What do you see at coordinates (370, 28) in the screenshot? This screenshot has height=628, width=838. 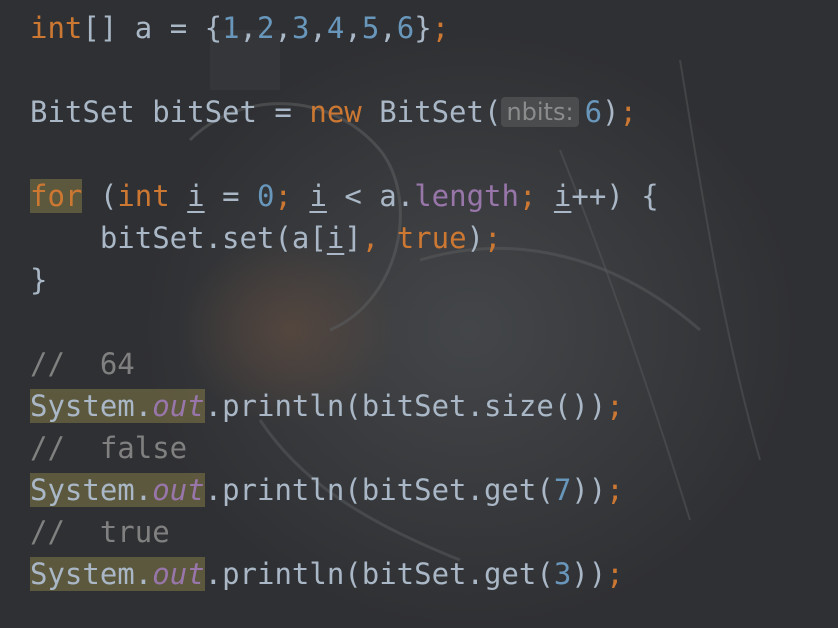 I see `number-literal: 5` at bounding box center [370, 28].